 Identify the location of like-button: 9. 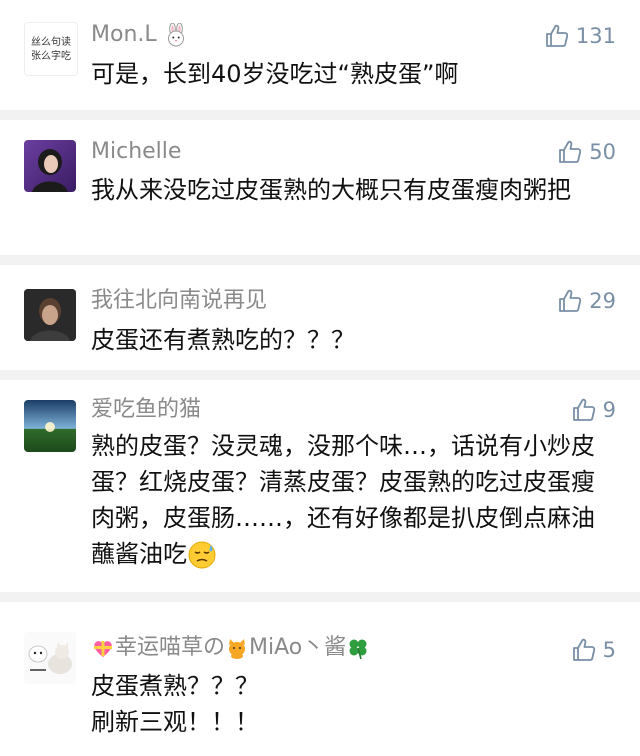
(593, 410).